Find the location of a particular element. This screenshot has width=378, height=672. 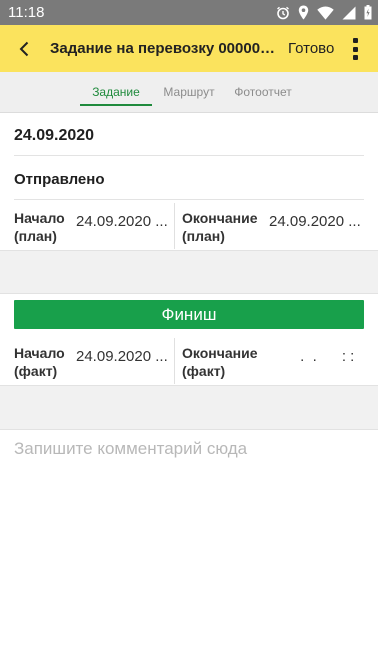

fact-end-value: . . : : is located at coordinates (325, 357).